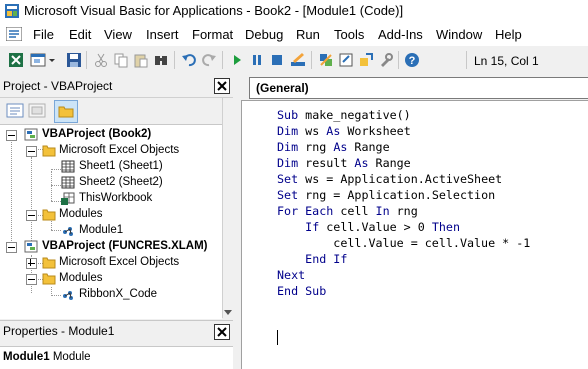 The image size is (588, 369). Describe the element at coordinates (257, 60) in the screenshot. I see `break-icon` at that location.